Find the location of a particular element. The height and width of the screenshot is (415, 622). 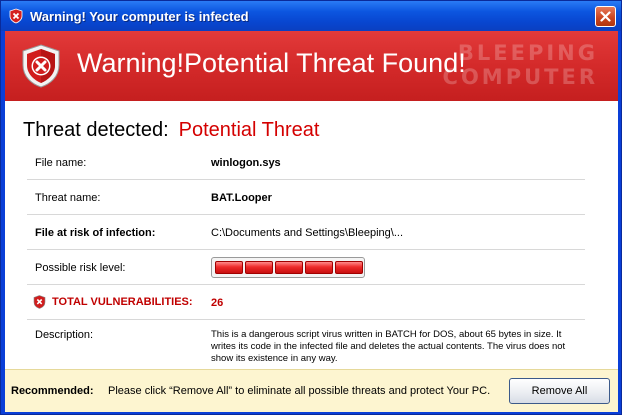

file-risk-label: File at risk of infection: is located at coordinates (95, 233).